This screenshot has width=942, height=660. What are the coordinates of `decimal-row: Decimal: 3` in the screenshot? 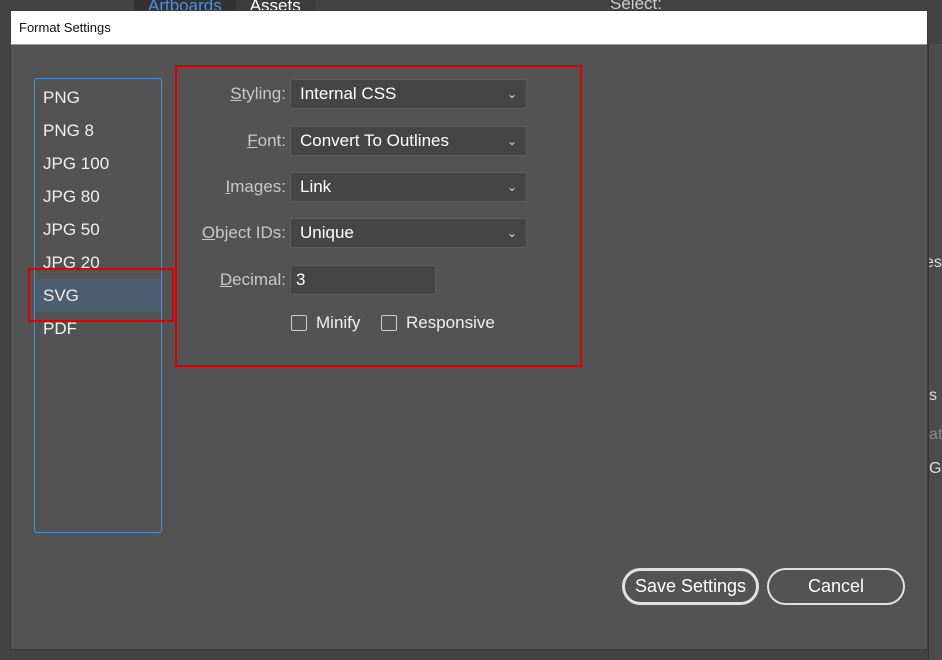 It's located at (271, 280).